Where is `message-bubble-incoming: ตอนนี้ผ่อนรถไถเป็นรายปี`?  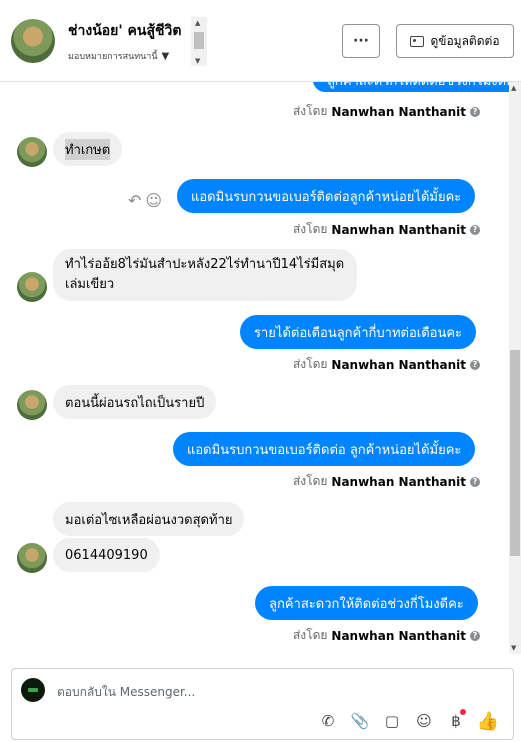 message-bubble-incoming: ตอนนี้ผ่อนรถไถเป็นรายปี is located at coordinates (135, 402).